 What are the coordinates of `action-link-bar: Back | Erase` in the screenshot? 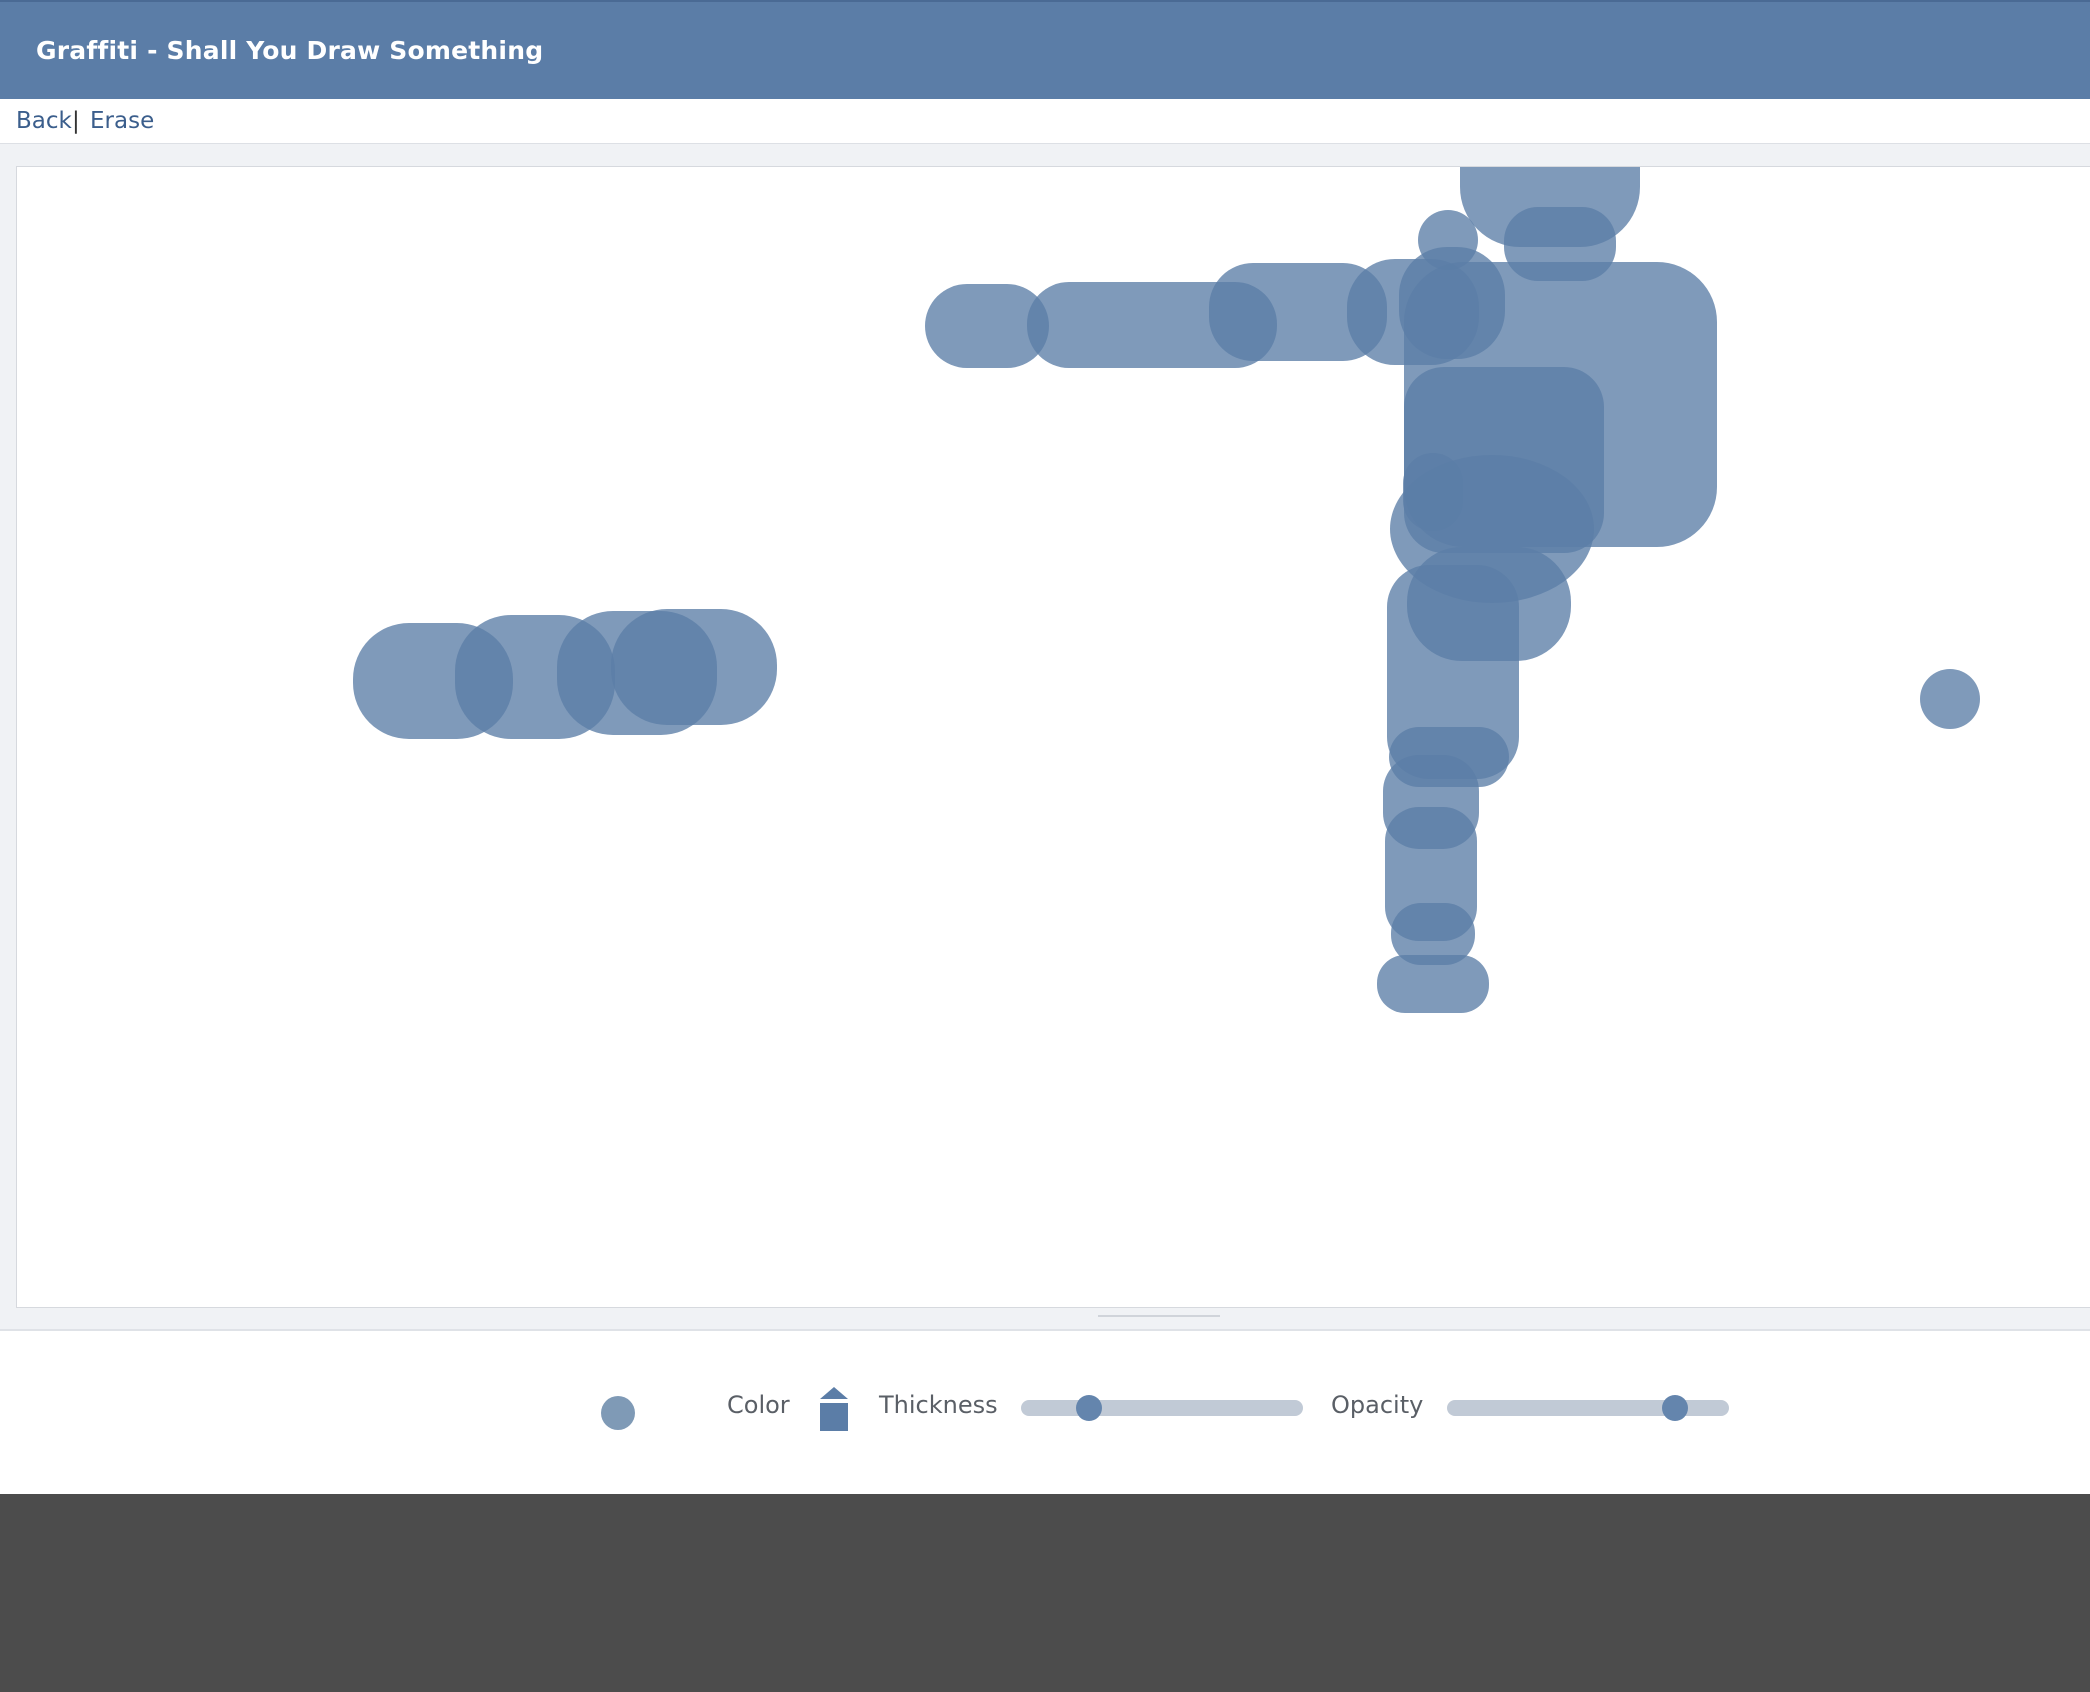 It's located at (1045, 121).